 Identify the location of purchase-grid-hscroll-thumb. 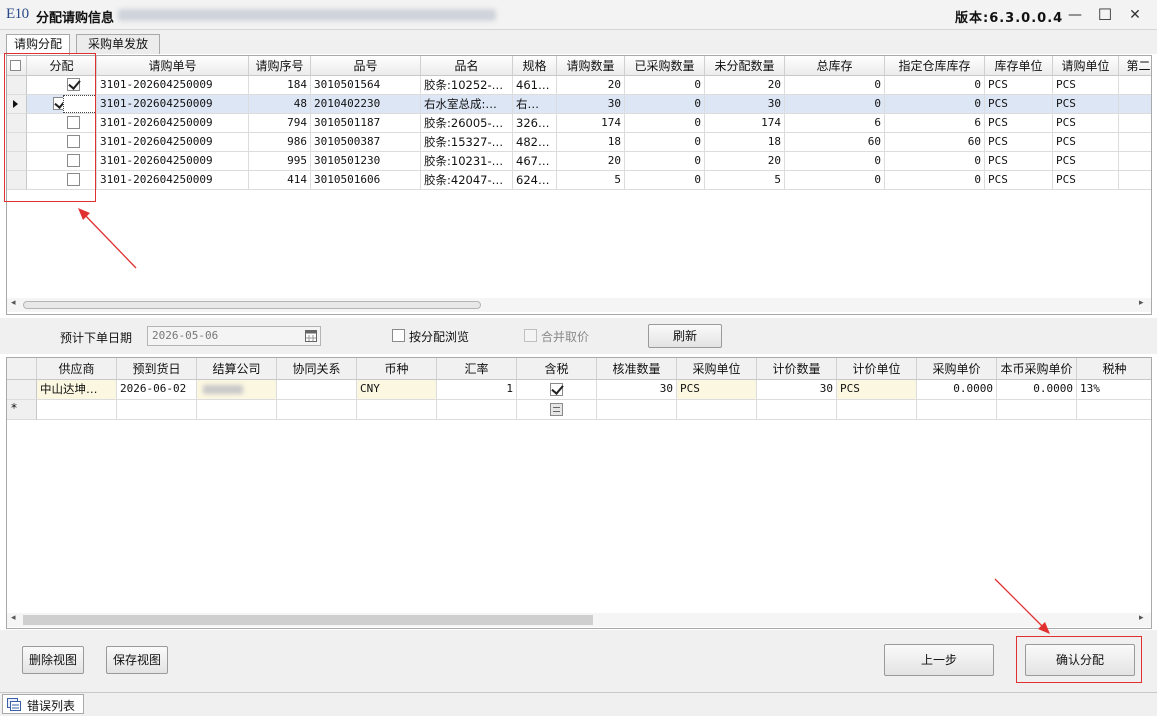
(308, 620).